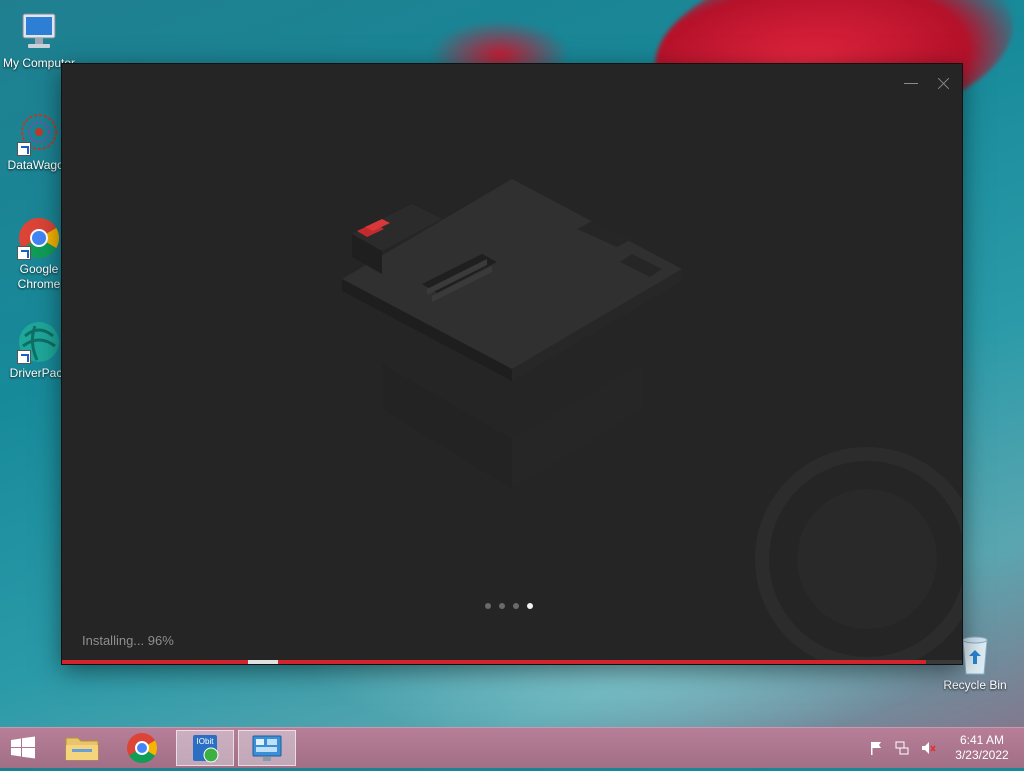 The width and height of the screenshot is (1024, 771). I want to click on control-panel-icon, so click(267, 748).